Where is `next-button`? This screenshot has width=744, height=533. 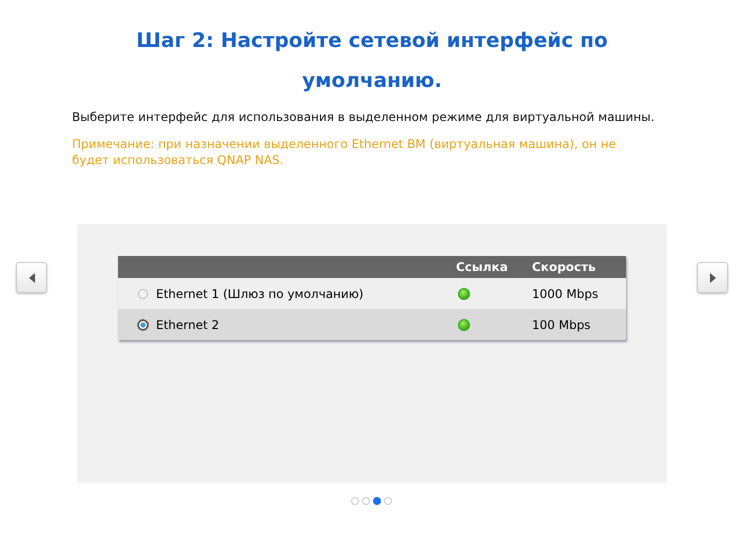
next-button is located at coordinates (712, 277).